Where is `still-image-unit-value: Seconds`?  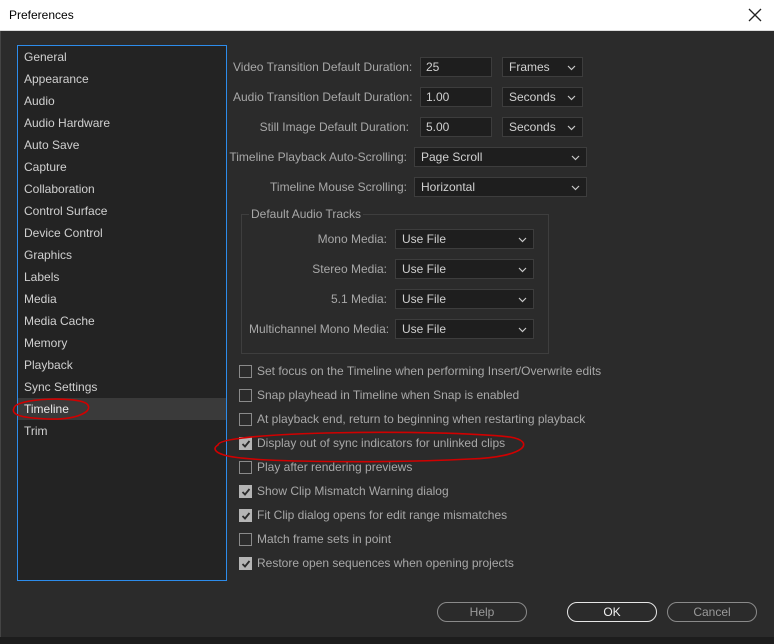 still-image-unit-value: Seconds is located at coordinates (532, 127).